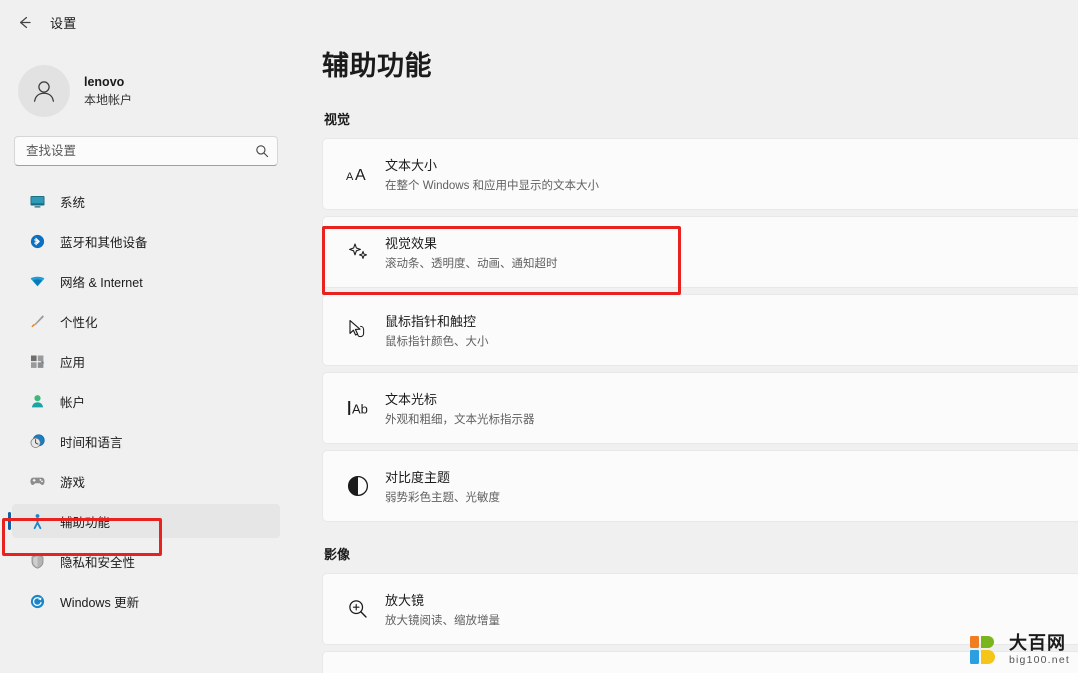  I want to click on wifi-icon, so click(37, 281).